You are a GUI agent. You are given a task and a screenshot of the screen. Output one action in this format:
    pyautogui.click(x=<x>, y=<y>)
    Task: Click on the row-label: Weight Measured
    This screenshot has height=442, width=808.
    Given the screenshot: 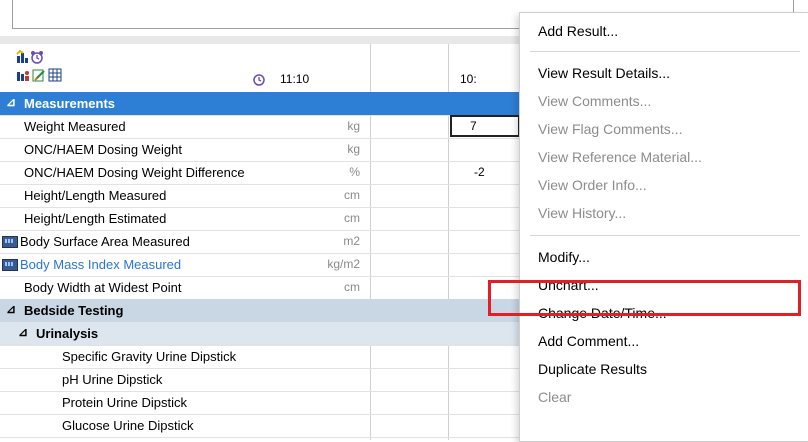 What is the action you would take?
    pyautogui.click(x=75, y=126)
    